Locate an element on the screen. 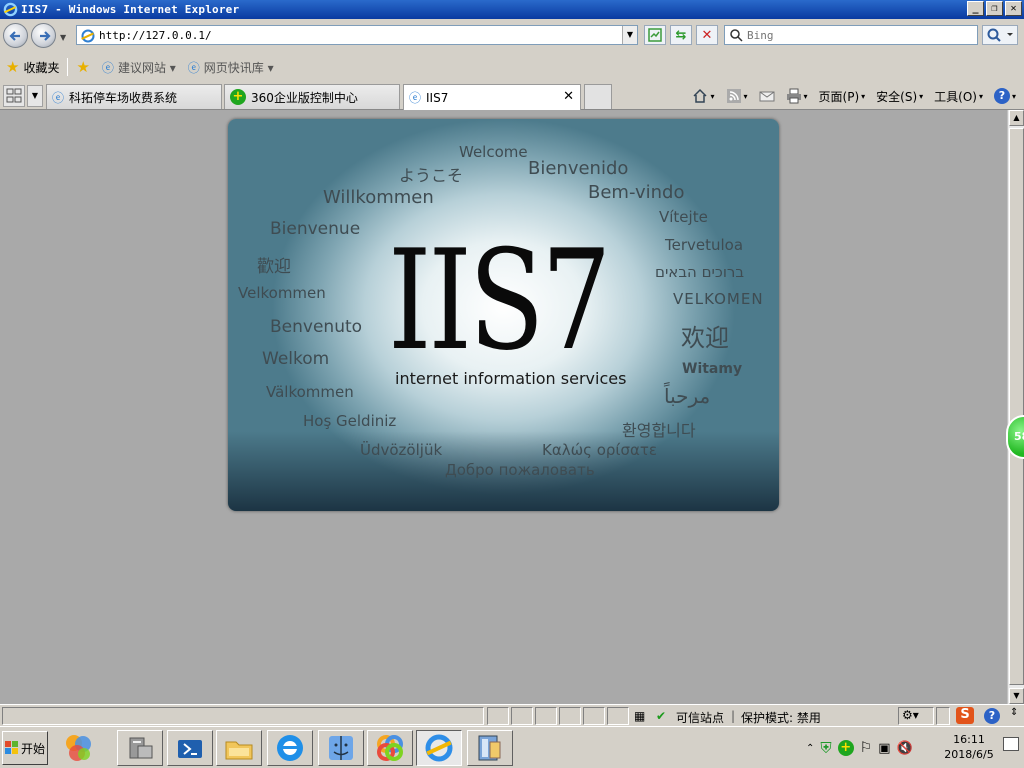  mail-button is located at coordinates (767, 96).